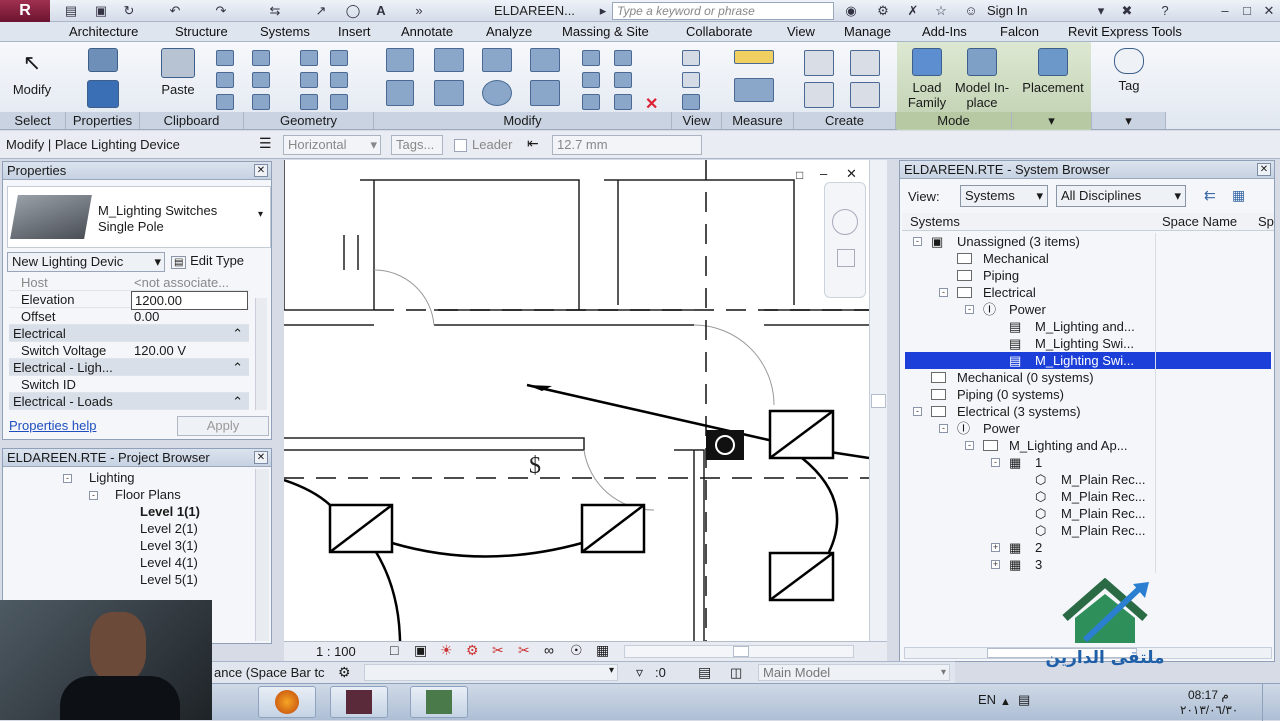 This screenshot has width=1280, height=721. What do you see at coordinates (1019, 31) in the screenshot?
I see `tab-falcon: Falcon` at bounding box center [1019, 31].